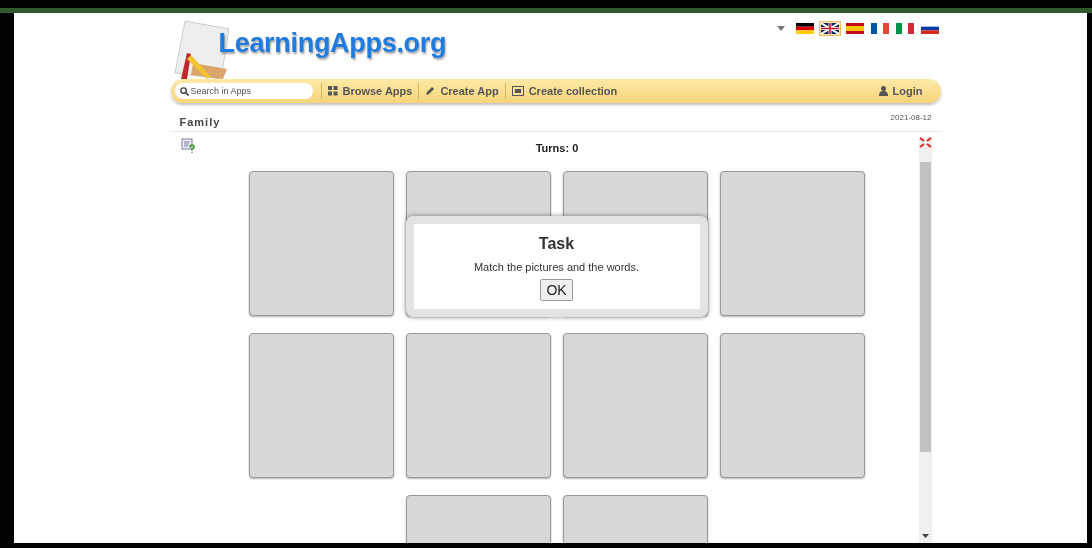 Image resolution: width=1092 pixels, height=548 pixels. Describe the element at coordinates (911, 117) in the screenshot. I see `app-date: 2021-08-12` at that location.